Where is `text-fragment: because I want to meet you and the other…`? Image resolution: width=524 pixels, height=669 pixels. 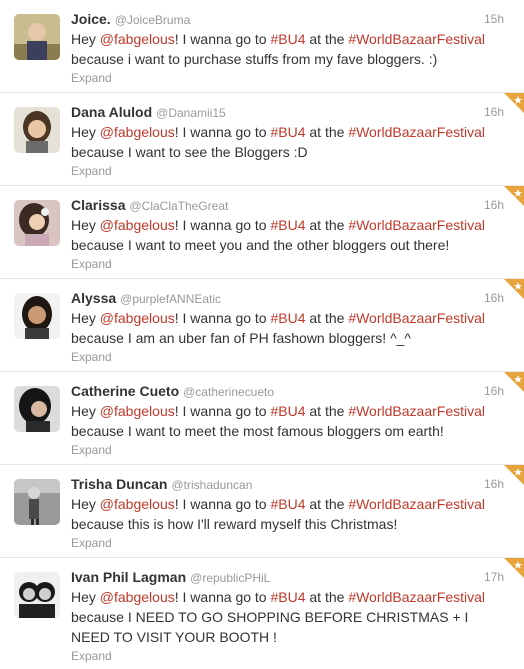
text-fragment: because I want to meet you and the other… is located at coordinates (260, 245).